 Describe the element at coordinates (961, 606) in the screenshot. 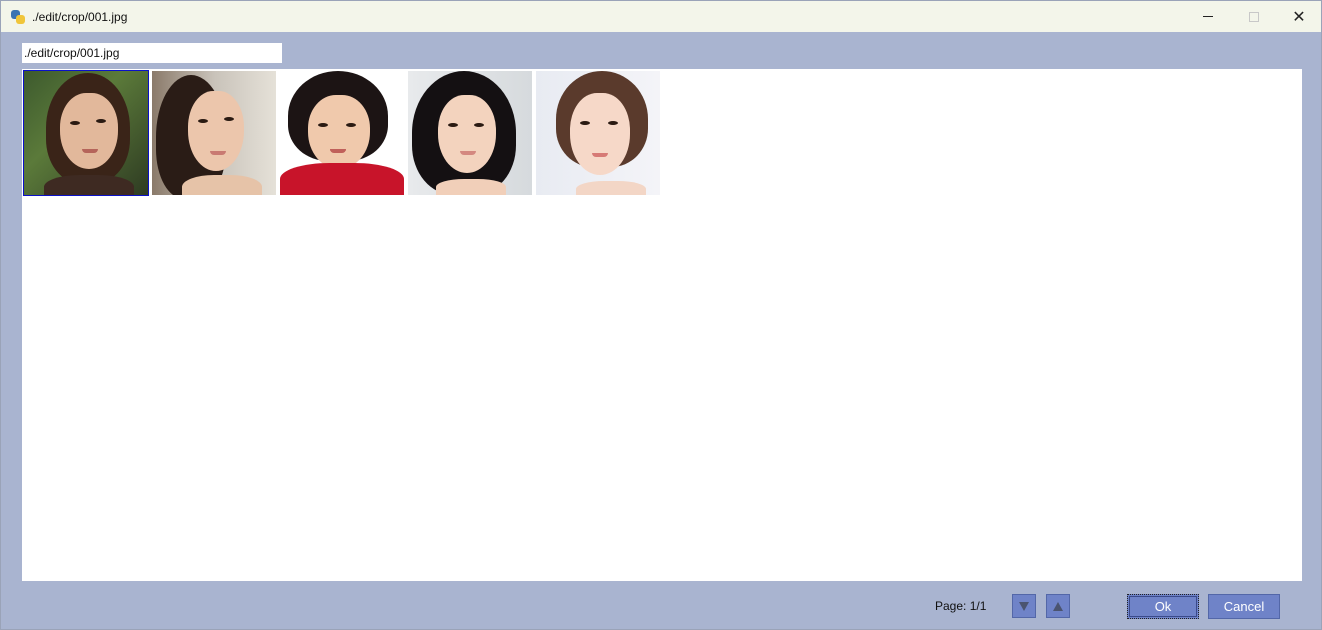

I see `page-indicator: Page: 1/1` at that location.